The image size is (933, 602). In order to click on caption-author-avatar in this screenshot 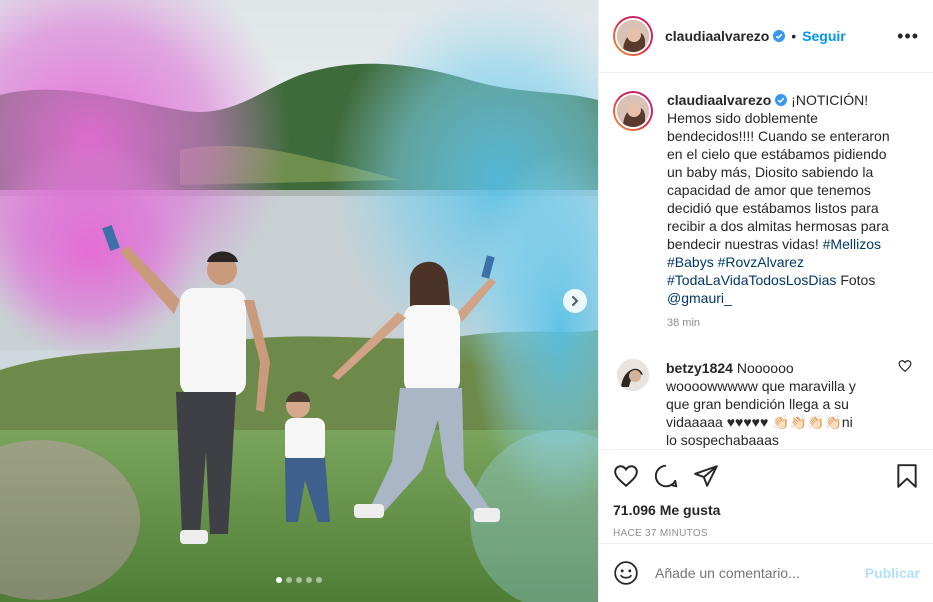, I will do `click(633, 111)`.